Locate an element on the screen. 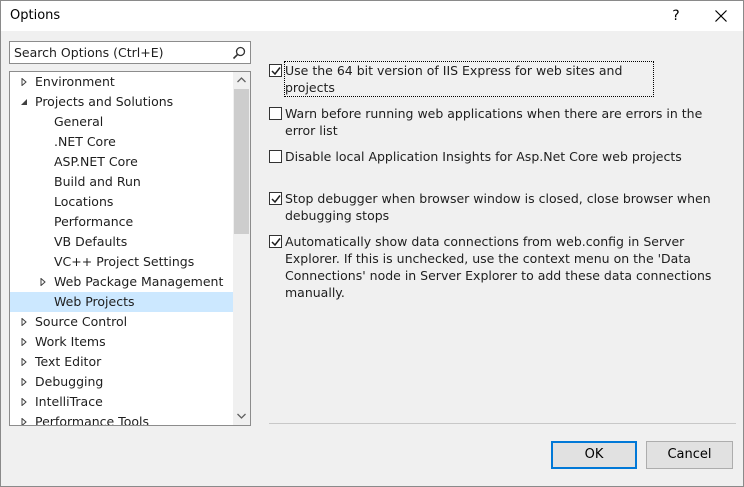 This screenshot has width=744, height=487. tree-item: Environment is located at coordinates (121, 82).